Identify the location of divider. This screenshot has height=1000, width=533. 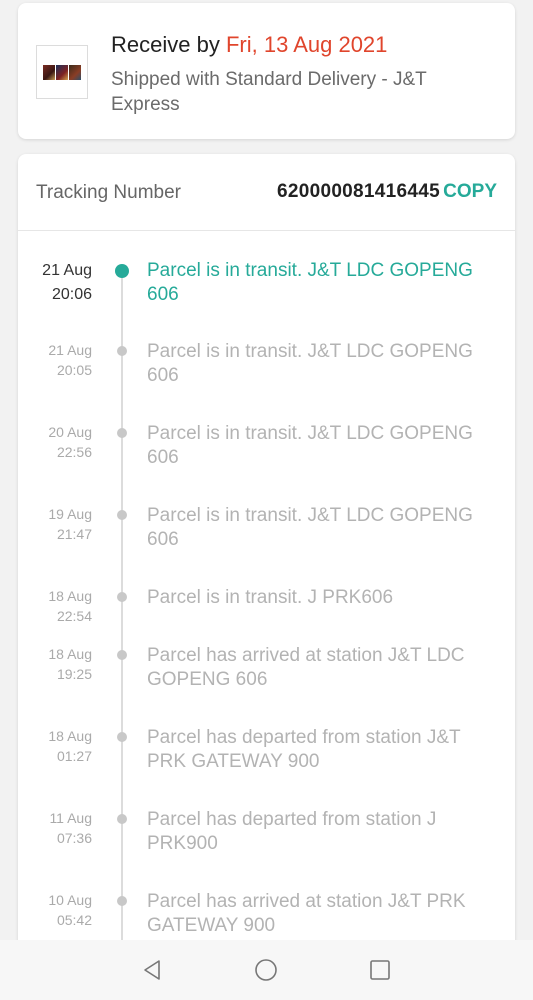
(266, 230).